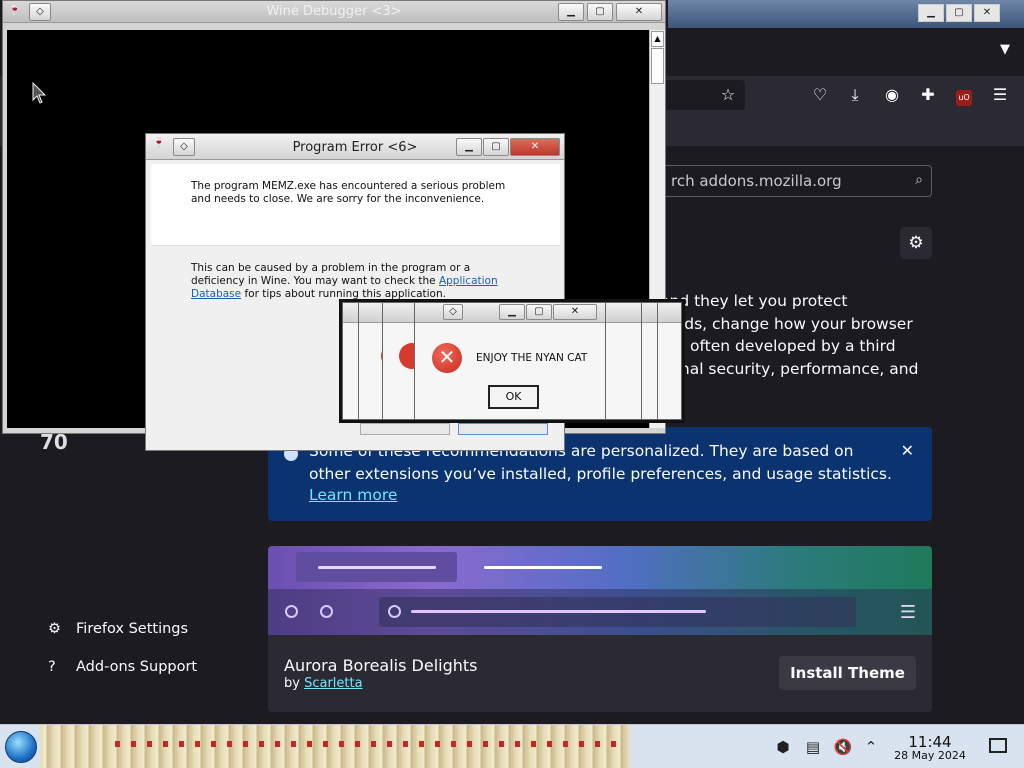 The height and width of the screenshot is (768, 1024). What do you see at coordinates (532, 358) in the screenshot?
I see `message-text: ENJOY THE NYAN CAT` at bounding box center [532, 358].